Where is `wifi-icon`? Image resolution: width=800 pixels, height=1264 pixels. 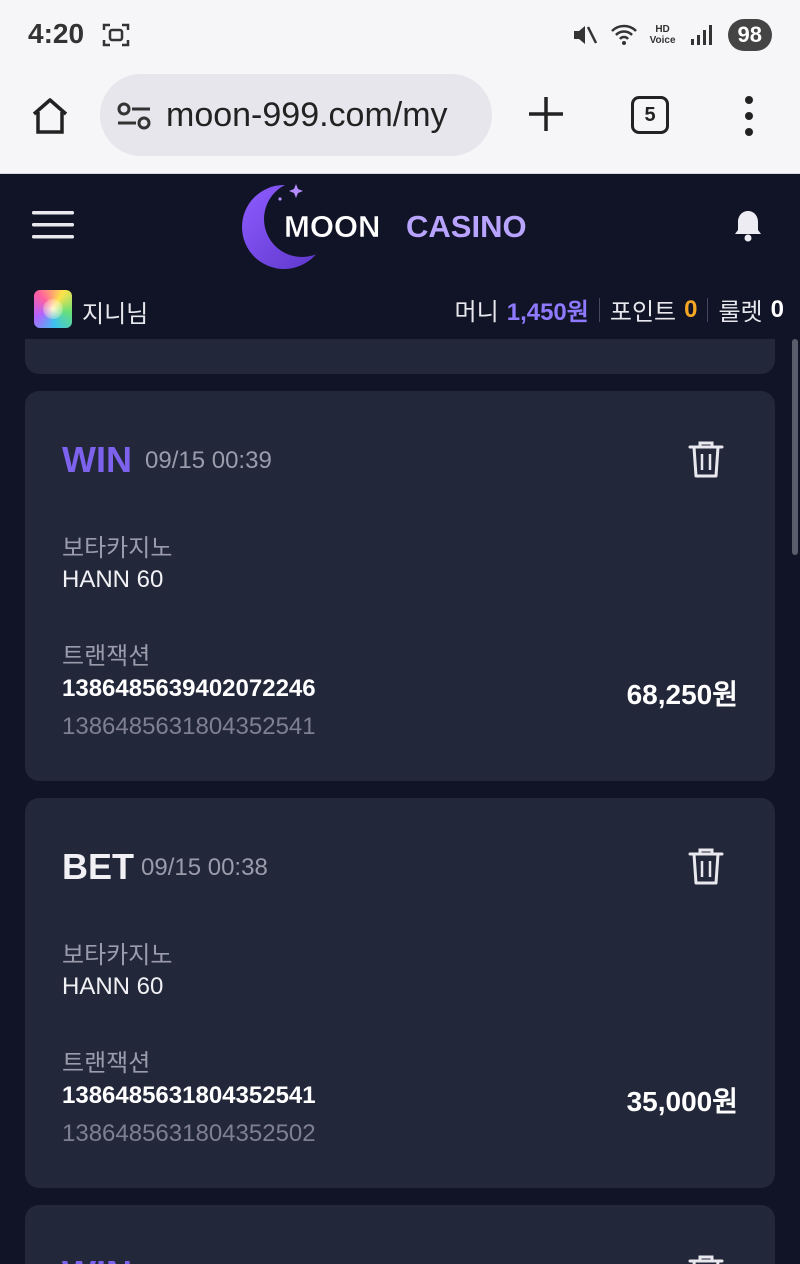
wifi-icon is located at coordinates (623, 34).